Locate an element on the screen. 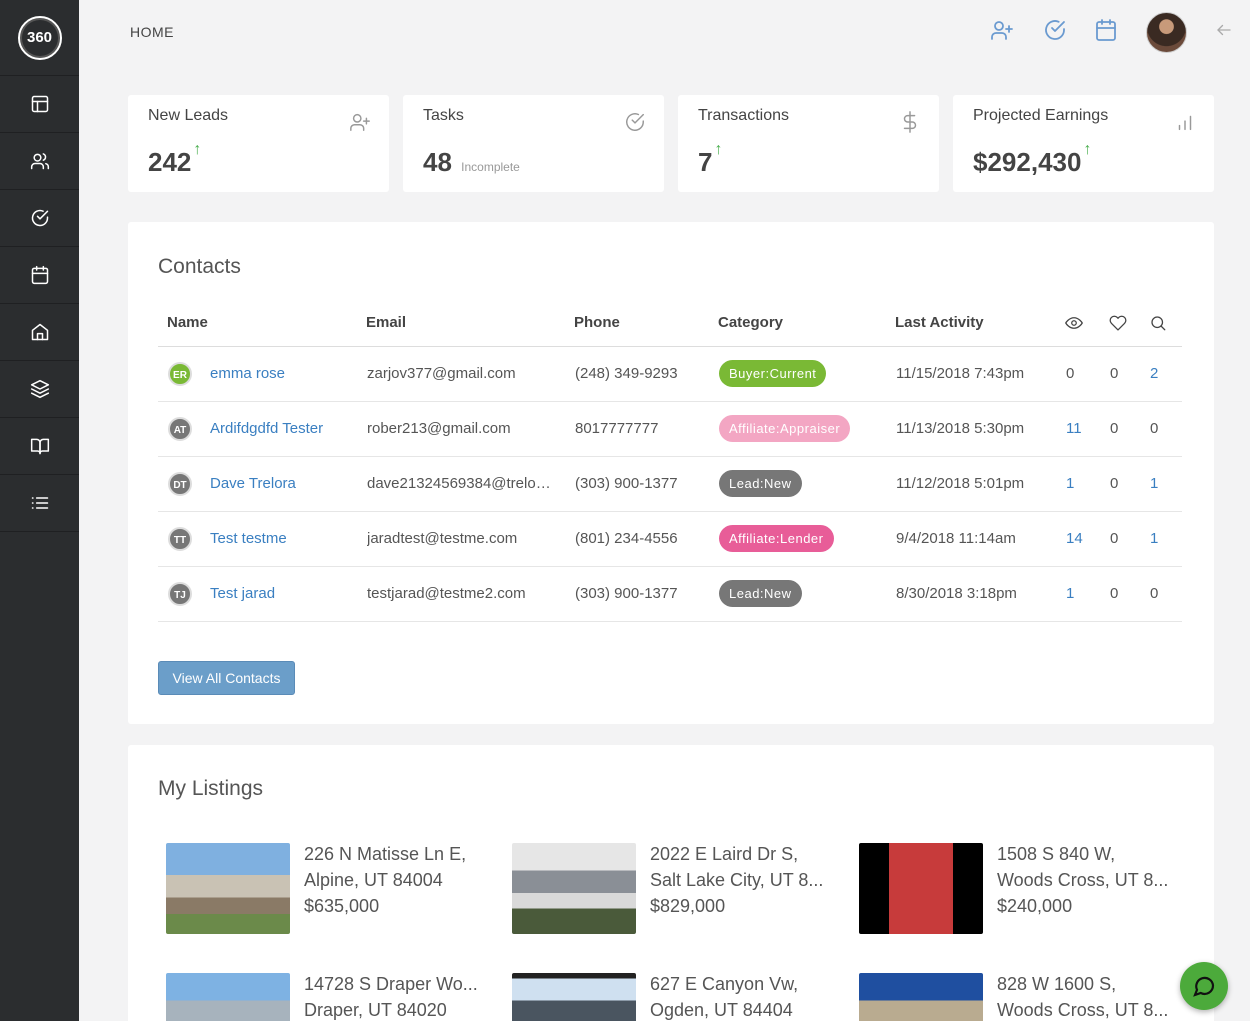 Image resolution: width=1250 pixels, height=1021 pixels. listing-address-line1: 1508 S 840 W, is located at coordinates (1056, 854).